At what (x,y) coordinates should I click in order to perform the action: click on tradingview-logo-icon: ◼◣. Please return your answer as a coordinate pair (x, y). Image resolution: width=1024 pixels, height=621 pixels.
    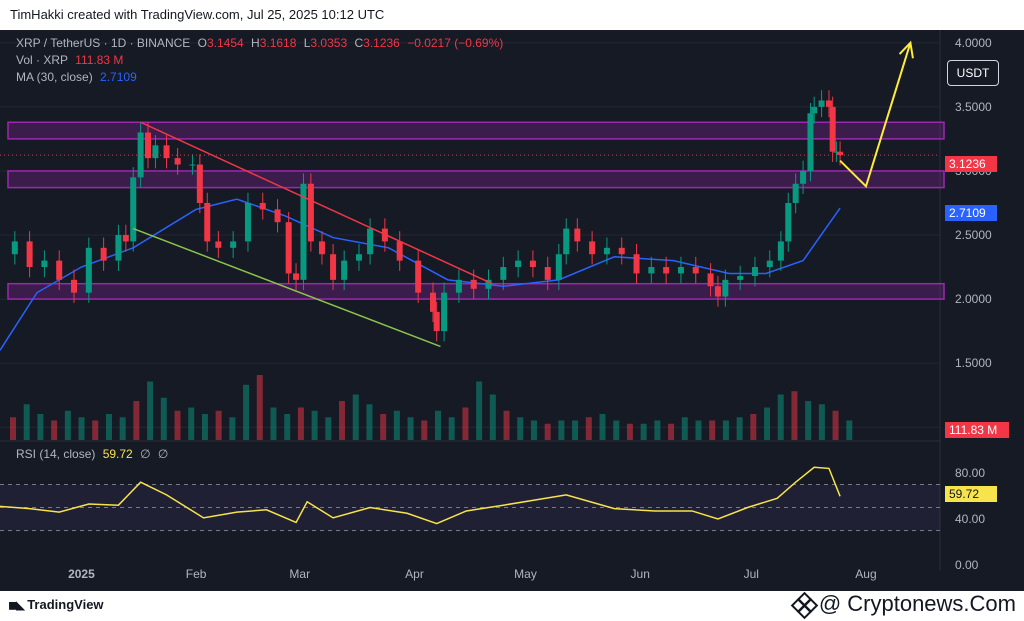
    Looking at the image, I should click on (16, 604).